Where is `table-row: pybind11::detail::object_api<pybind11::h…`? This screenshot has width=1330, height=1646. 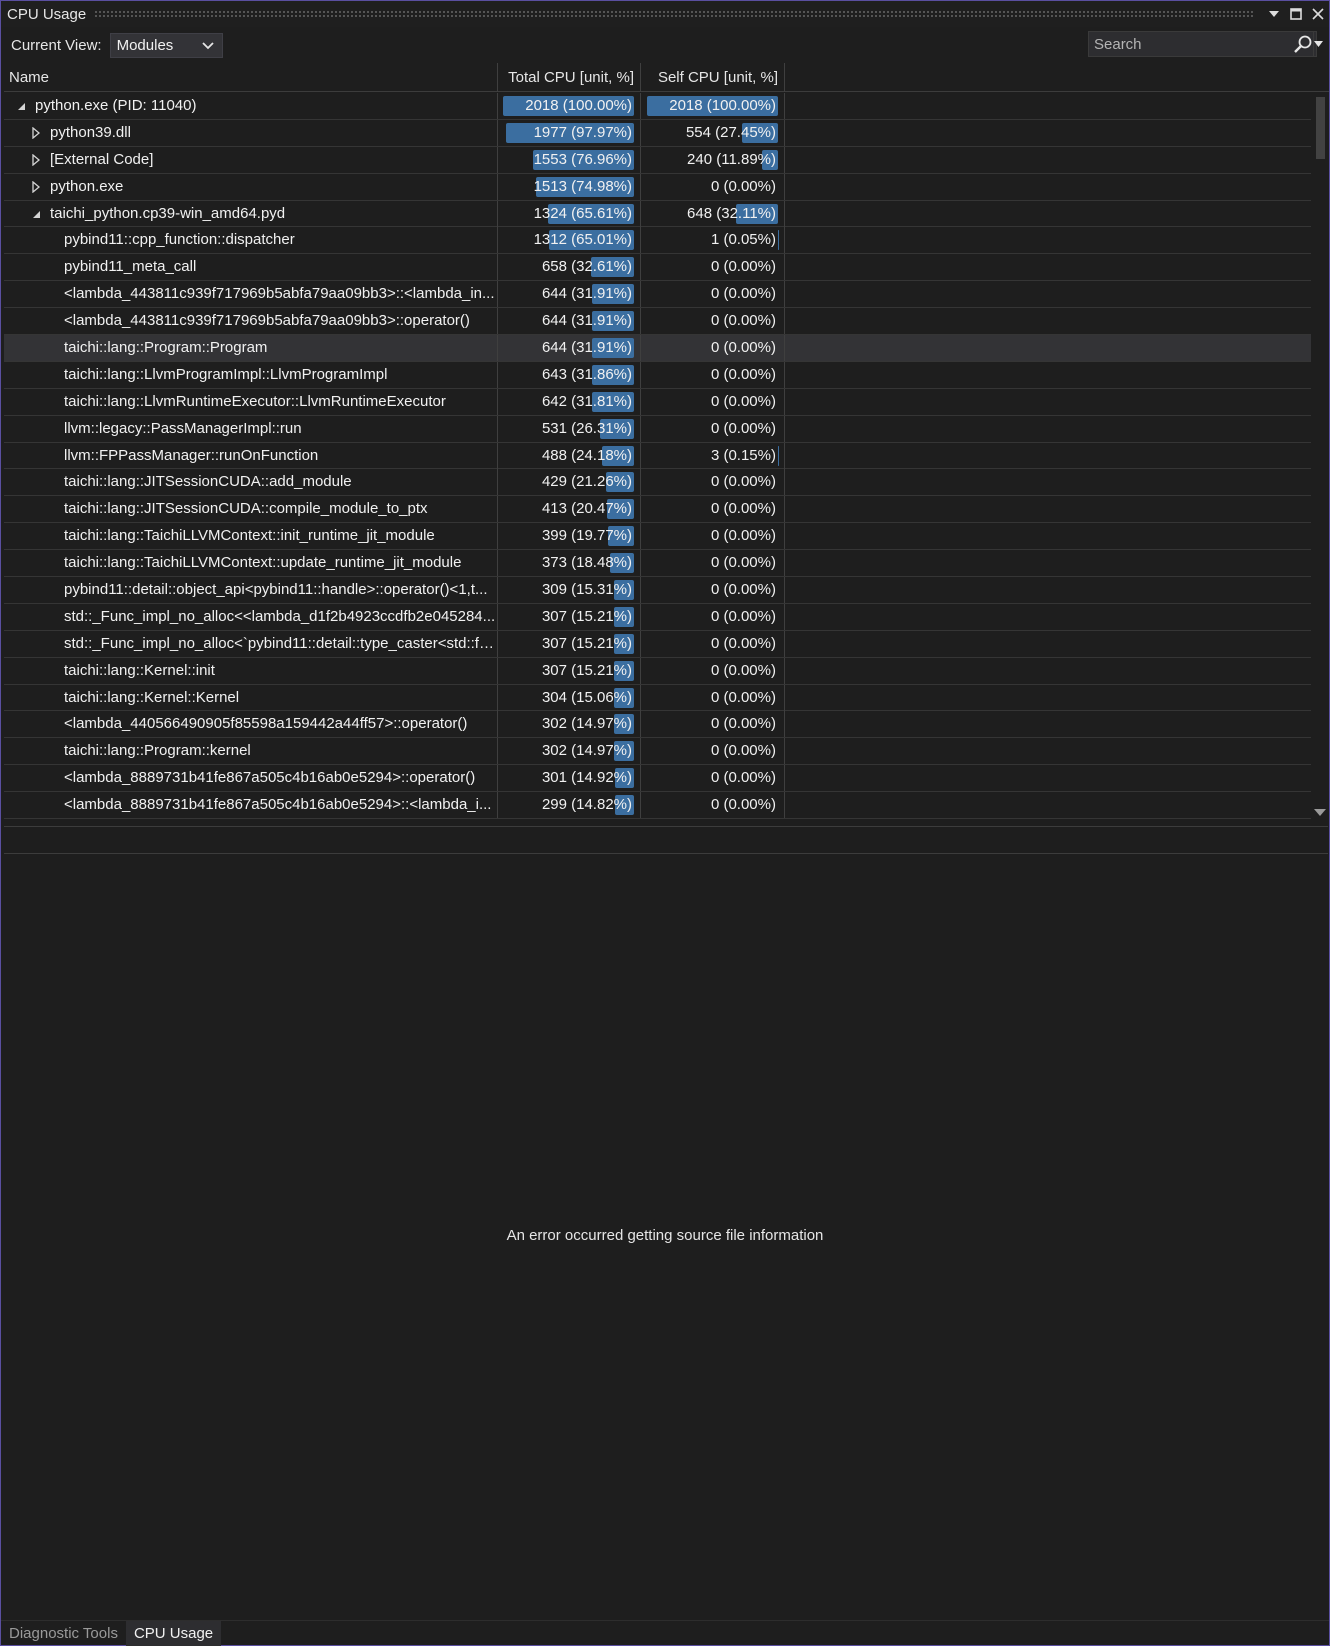
table-row: pybind11::detail::object_api<pybind11::h… is located at coordinates (657, 590).